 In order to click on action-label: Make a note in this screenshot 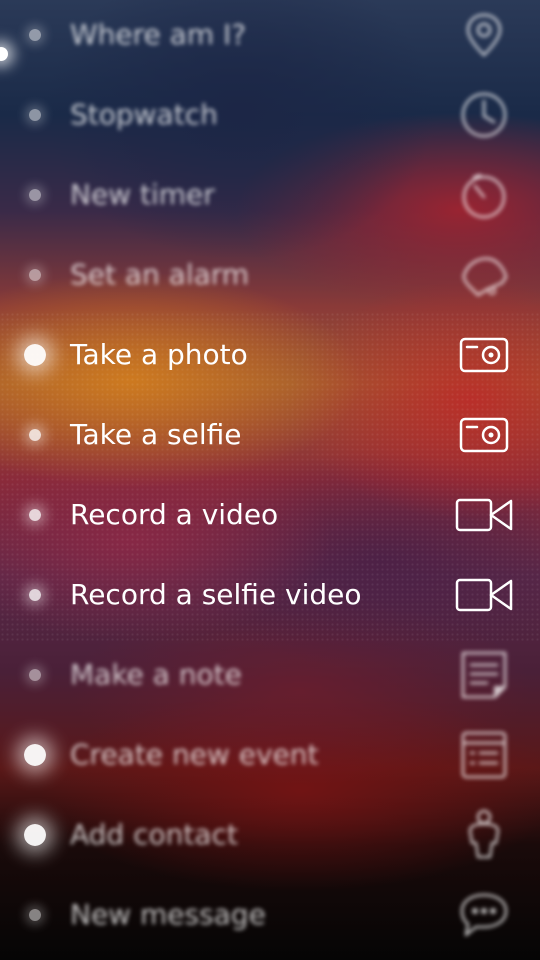, I will do `click(156, 674)`.